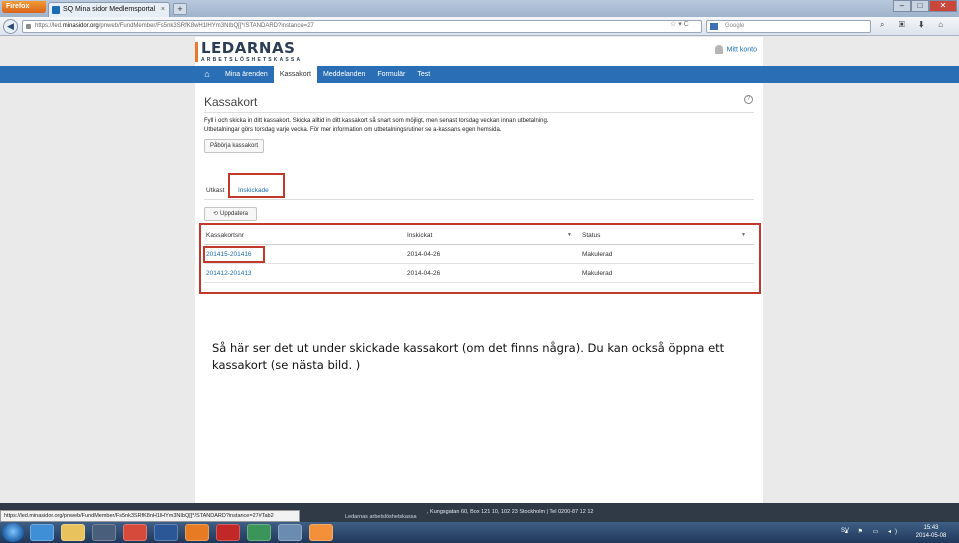 The image size is (959, 543). Describe the element at coordinates (73, 532) in the screenshot. I see `folder-icon` at that location.